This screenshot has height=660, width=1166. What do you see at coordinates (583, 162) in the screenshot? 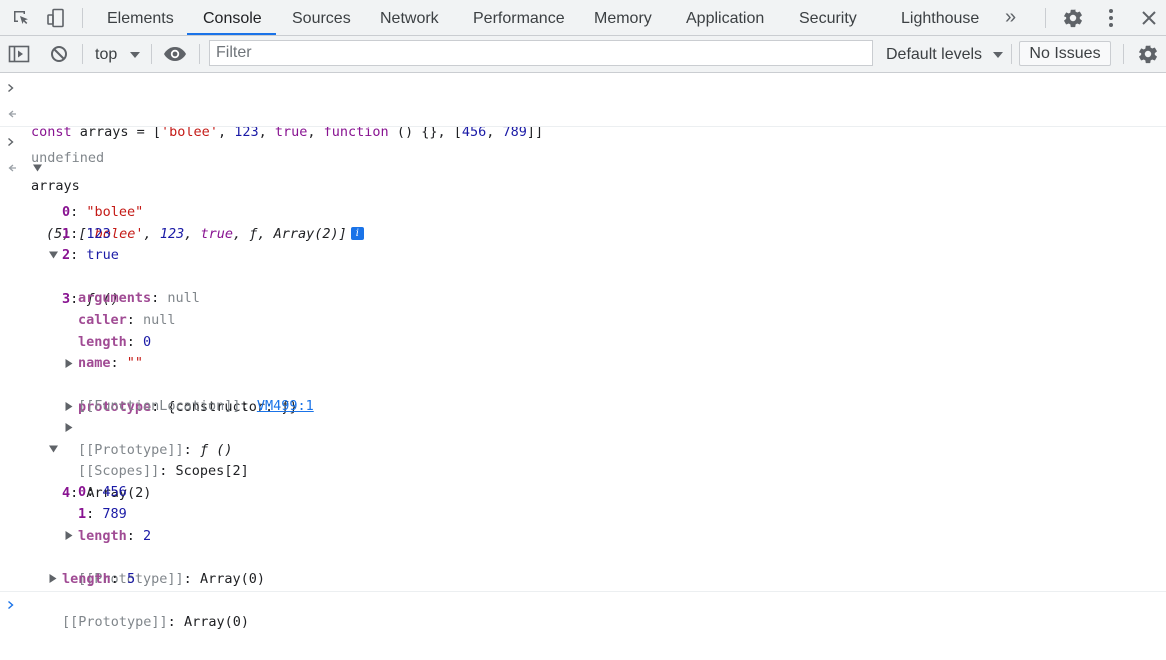
I see `console-input-line: arrays` at bounding box center [583, 162].